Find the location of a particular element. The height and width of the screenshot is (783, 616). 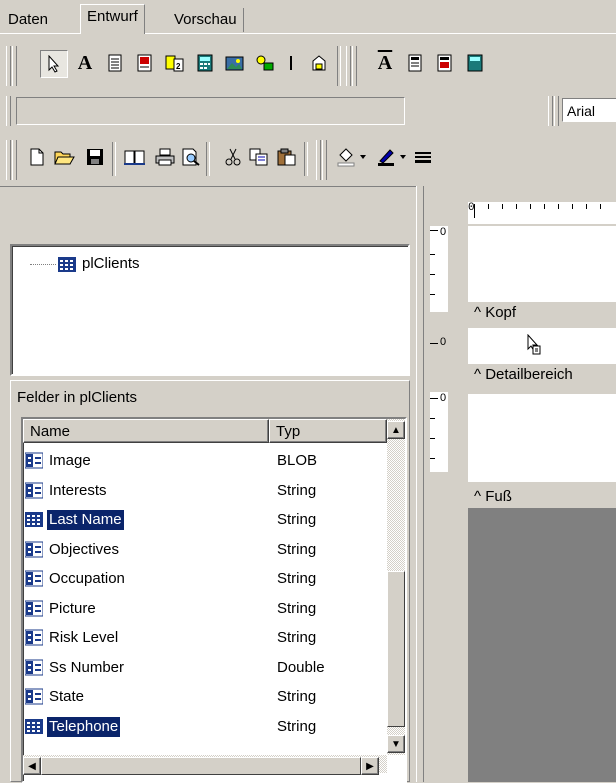

field-row: Risk Level String is located at coordinates (203, 637).